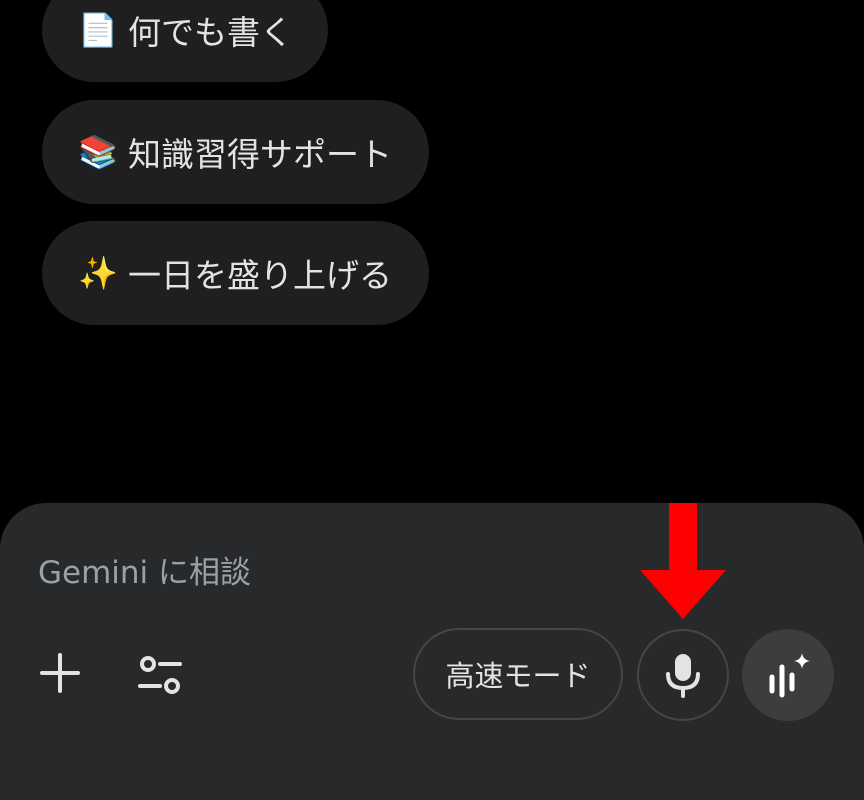 The width and height of the screenshot is (864, 800). I want to click on suggestion-label: 何でも書く, so click(210, 32).